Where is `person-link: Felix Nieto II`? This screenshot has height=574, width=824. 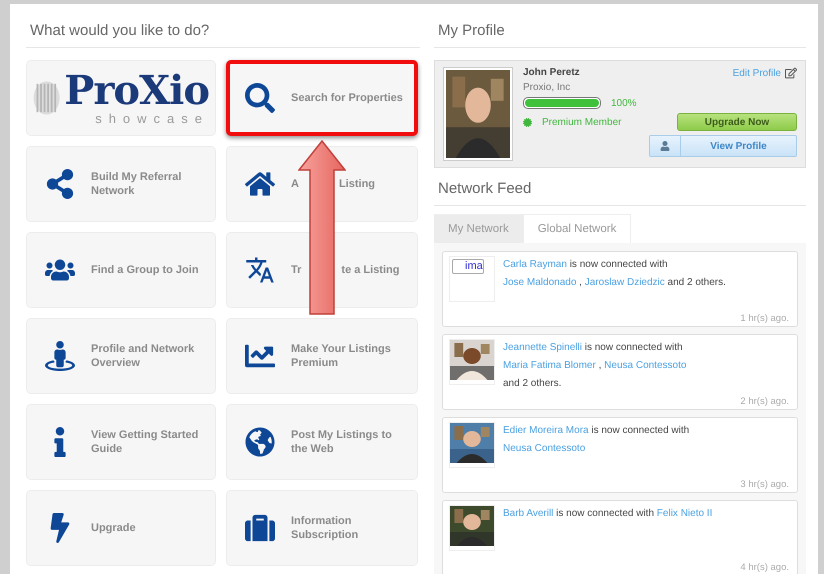 person-link: Felix Nieto II is located at coordinates (684, 513).